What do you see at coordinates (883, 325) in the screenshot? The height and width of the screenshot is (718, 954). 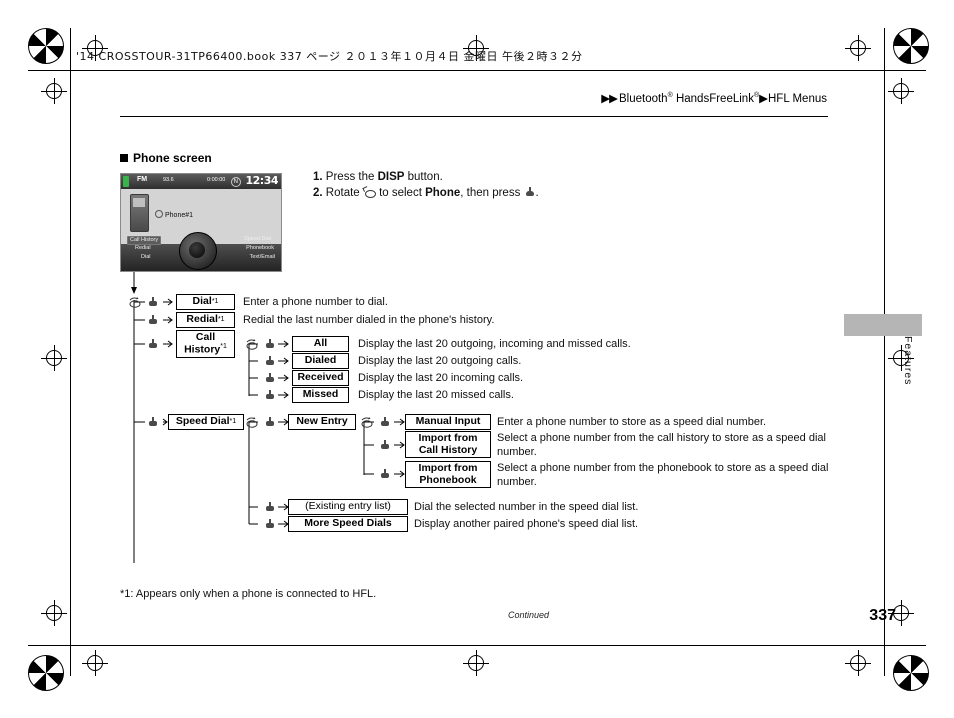 I see `side-tab-marker` at bounding box center [883, 325].